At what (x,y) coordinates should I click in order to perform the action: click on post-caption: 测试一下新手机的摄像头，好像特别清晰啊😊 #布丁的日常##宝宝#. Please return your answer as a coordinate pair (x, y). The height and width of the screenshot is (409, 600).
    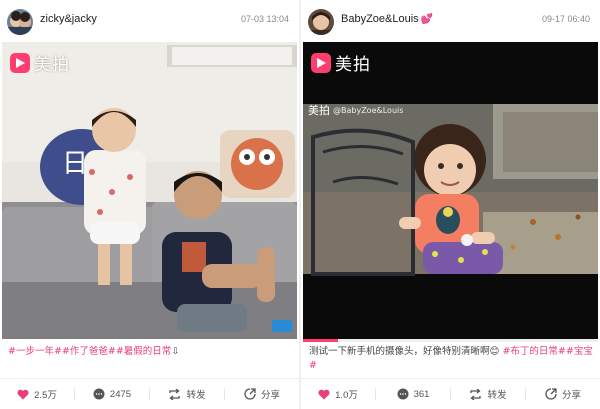
    Looking at the image, I should click on (451, 359).